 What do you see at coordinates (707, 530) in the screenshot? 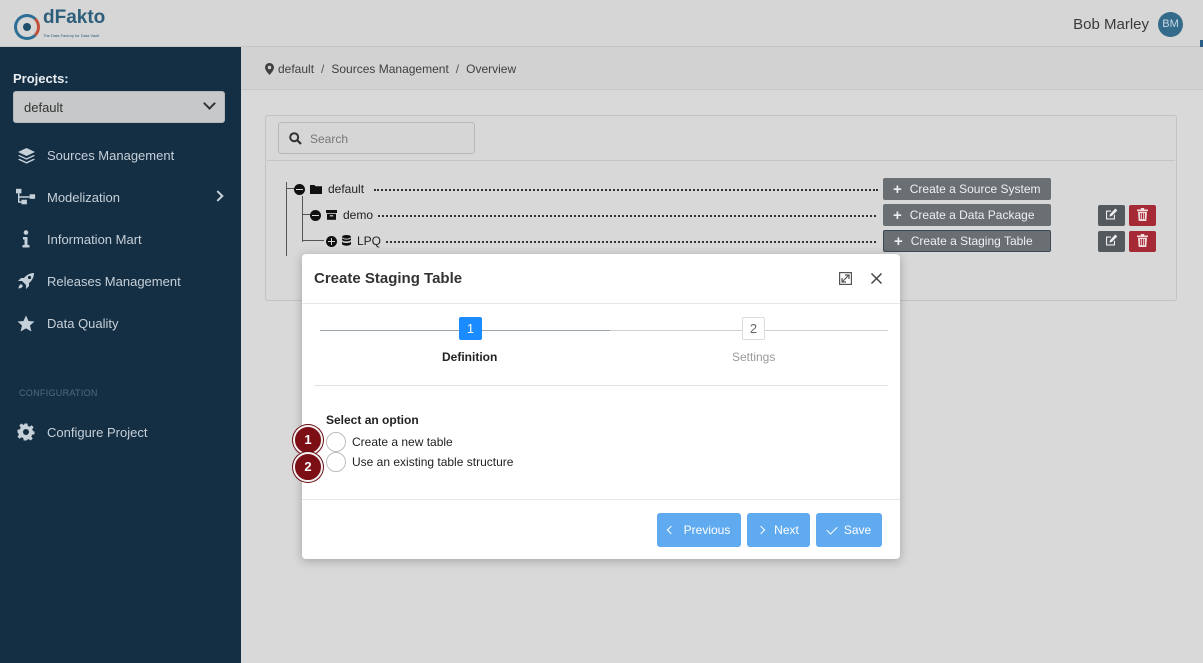
I see `button-label: Previous` at bounding box center [707, 530].